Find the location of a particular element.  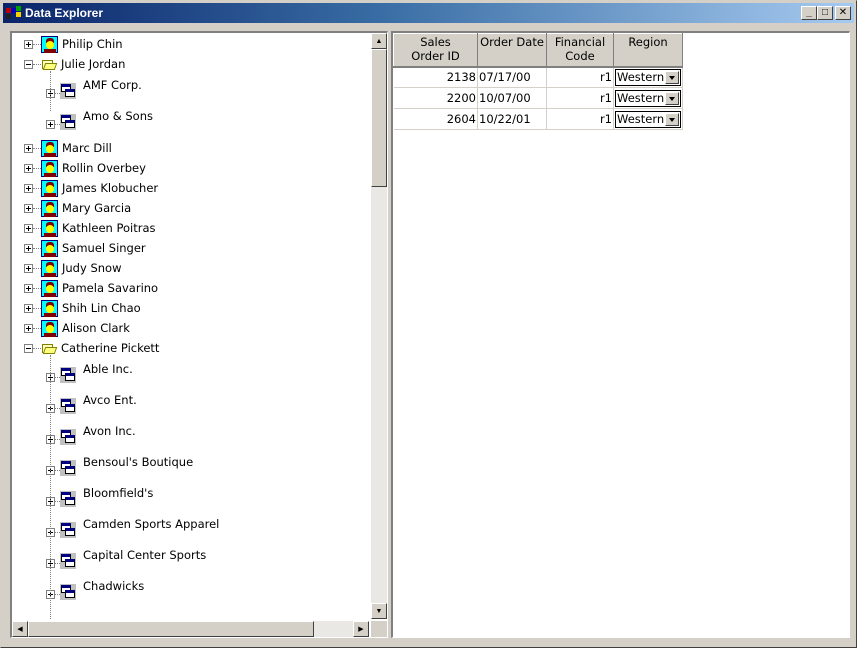

tree-child-label: Amo & Sons is located at coordinates (118, 116).